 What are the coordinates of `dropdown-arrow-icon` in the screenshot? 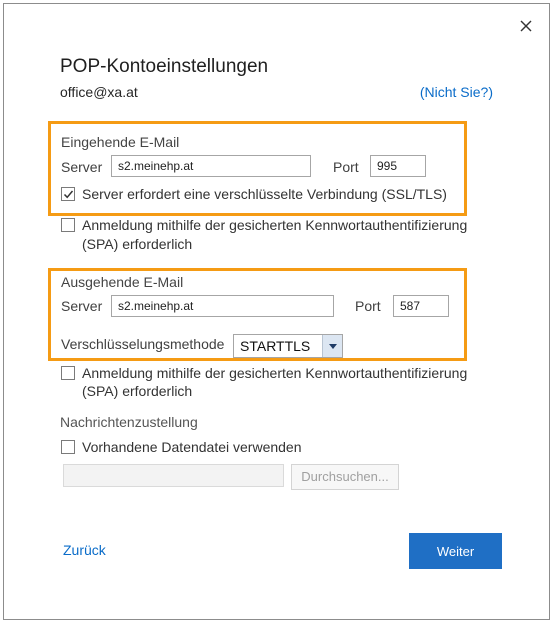 It's located at (332, 346).